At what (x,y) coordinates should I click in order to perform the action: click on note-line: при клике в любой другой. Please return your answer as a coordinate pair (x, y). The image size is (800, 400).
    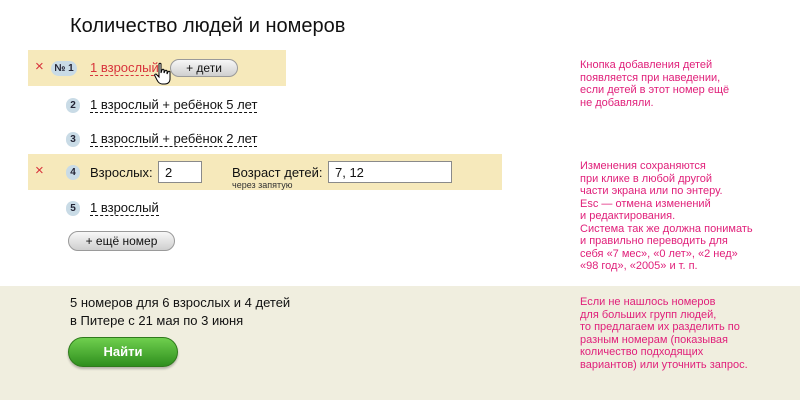
    Looking at the image, I should click on (646, 178).